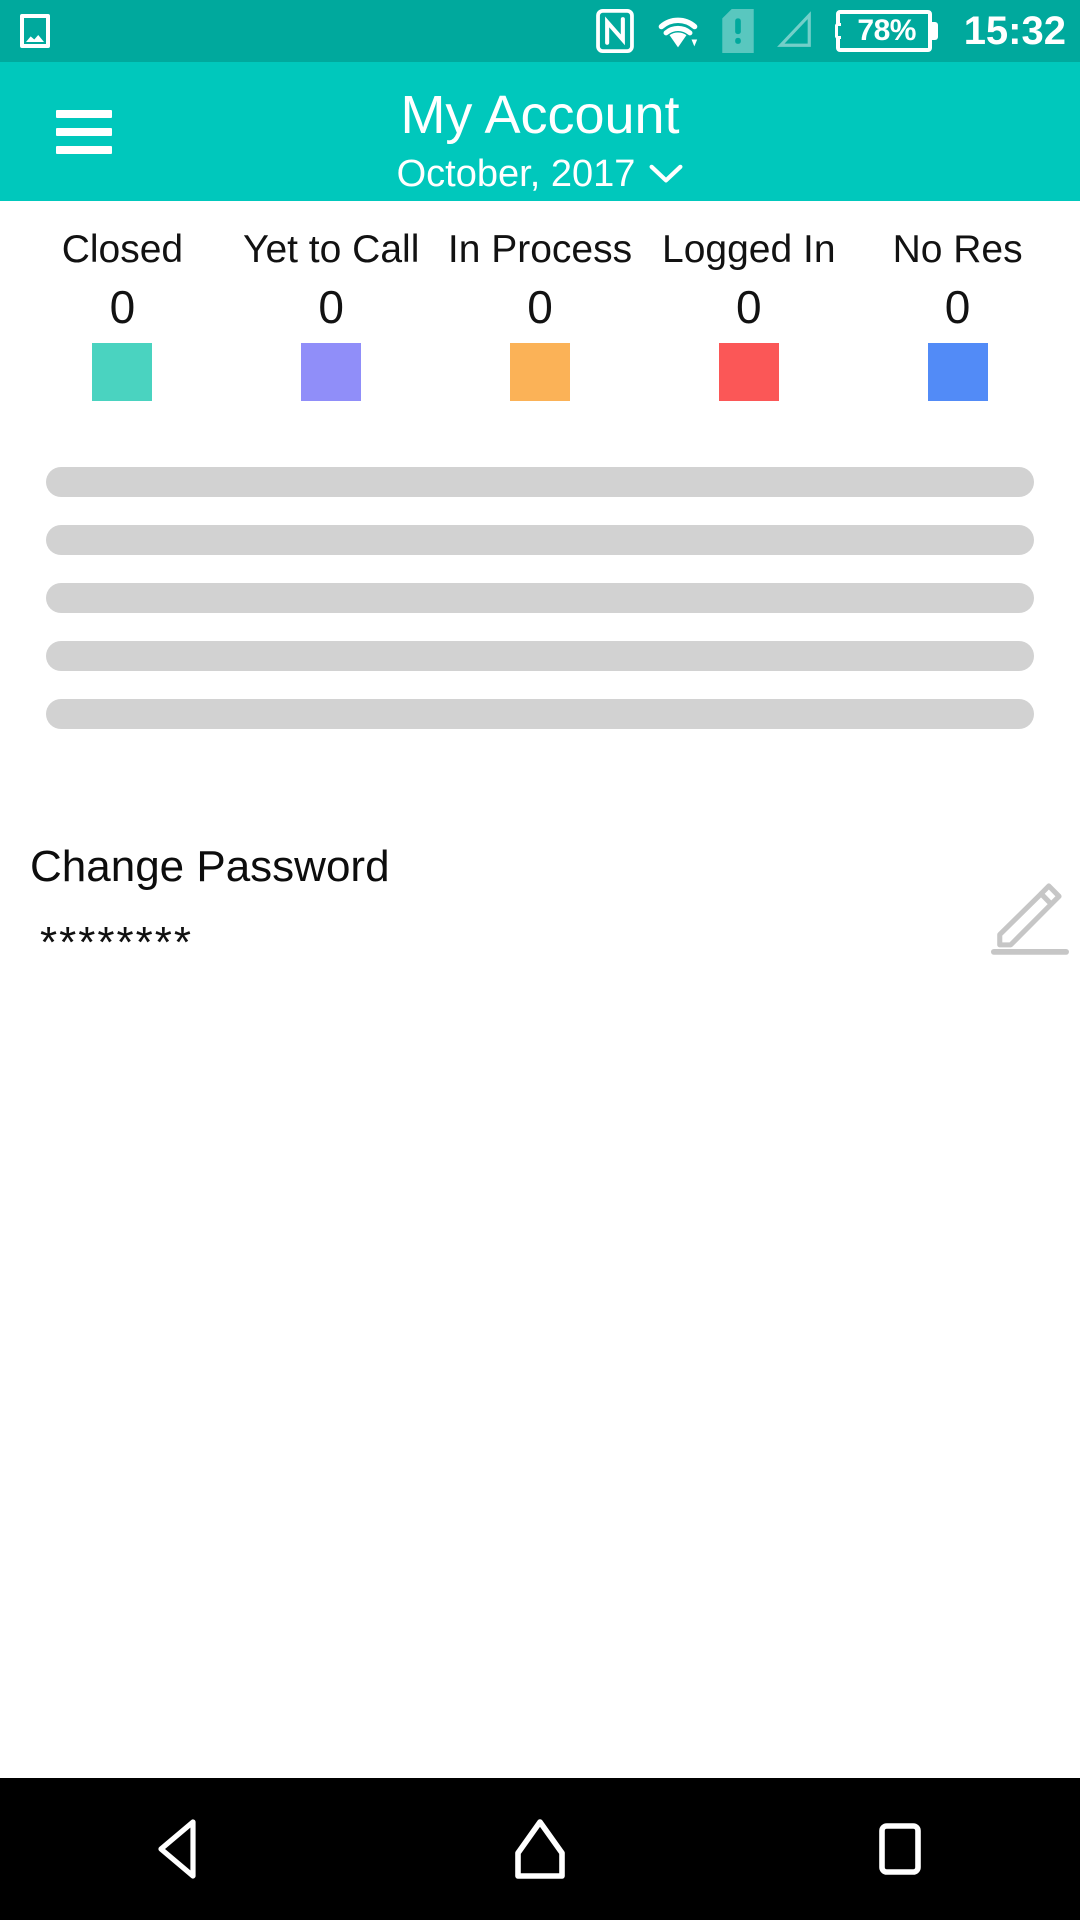 The image size is (1080, 1920). I want to click on stat-label: In Process, so click(540, 249).